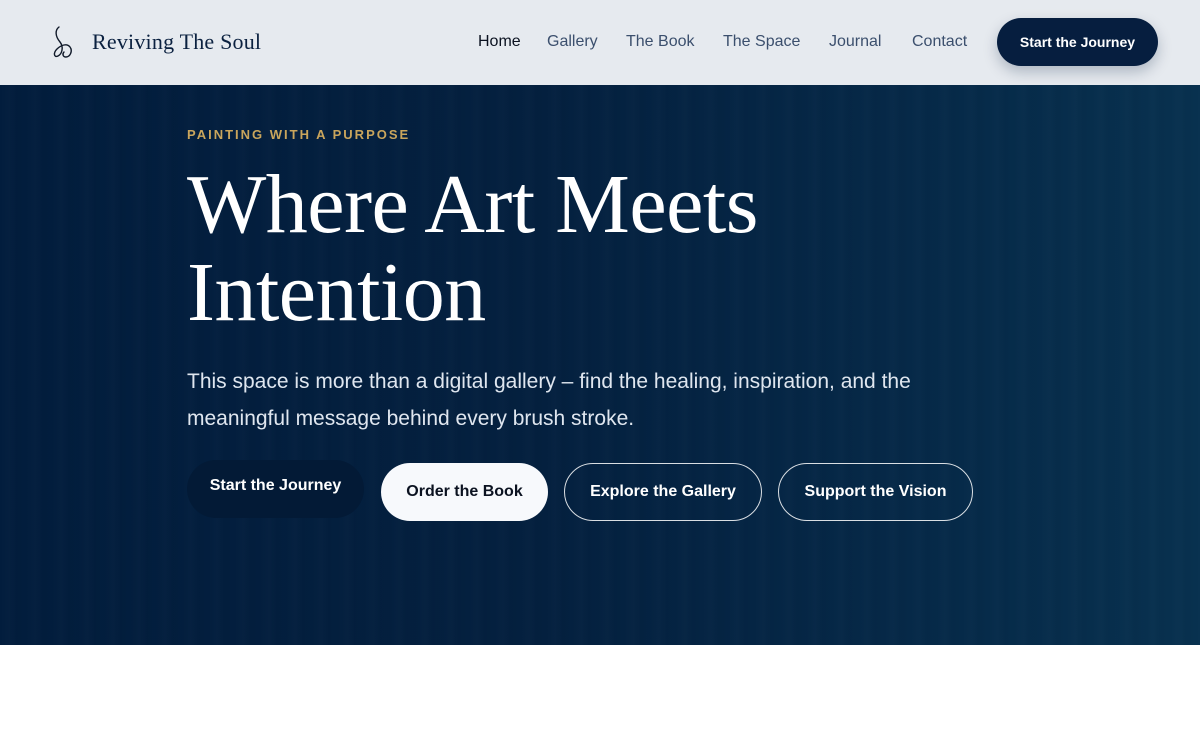  Describe the element at coordinates (855, 42) in the screenshot. I see `nav-journal: Journal` at that location.